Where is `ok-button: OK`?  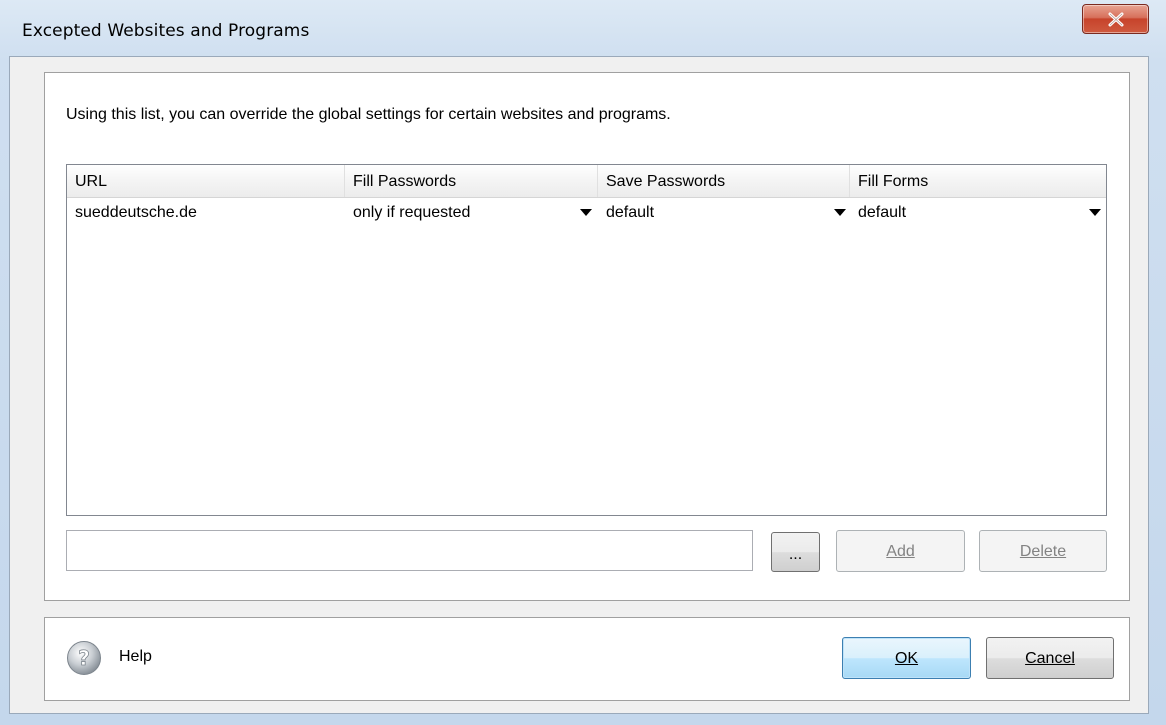
ok-button: OK is located at coordinates (906, 658).